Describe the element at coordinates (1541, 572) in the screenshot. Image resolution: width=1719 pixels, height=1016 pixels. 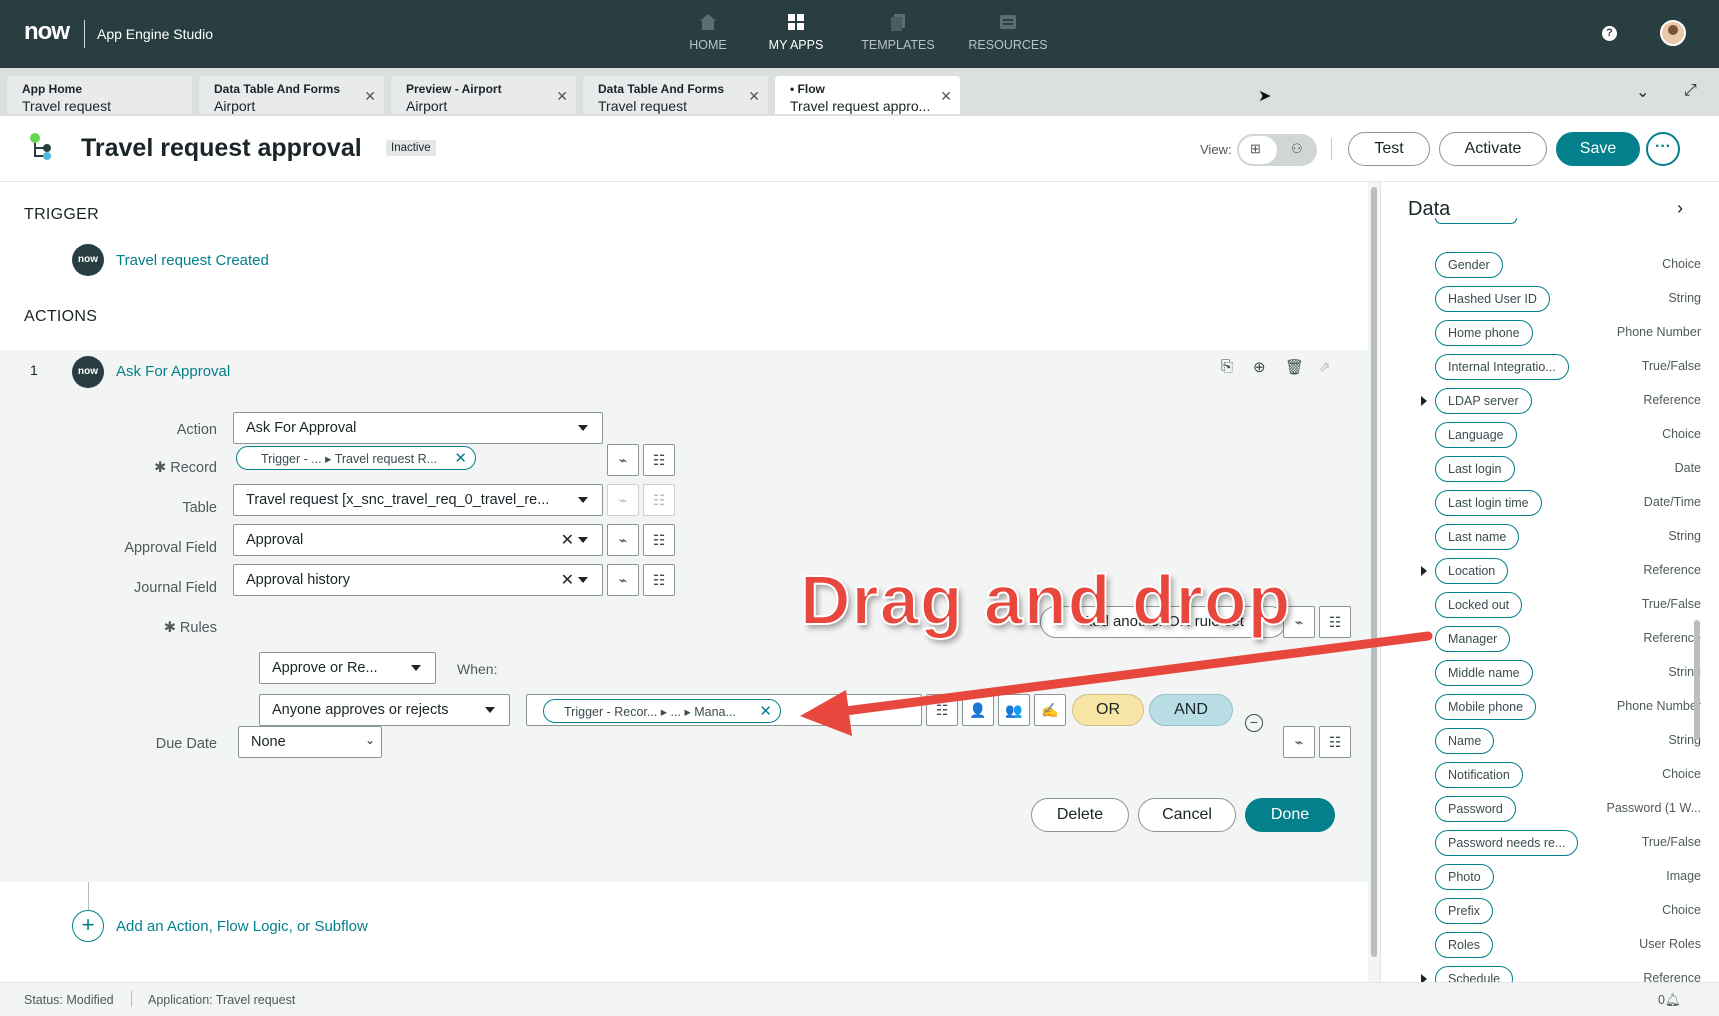
I see `data-row: Location Reference` at that location.